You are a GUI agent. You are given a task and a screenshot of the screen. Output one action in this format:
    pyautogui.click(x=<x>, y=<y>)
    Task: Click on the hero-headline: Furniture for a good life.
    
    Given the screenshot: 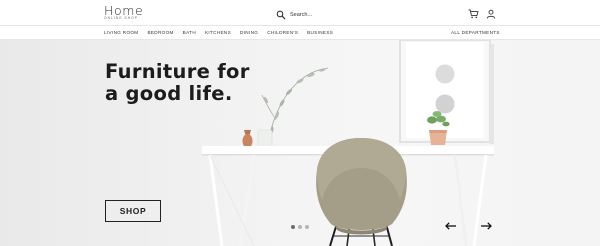 What is the action you would take?
    pyautogui.click(x=177, y=83)
    